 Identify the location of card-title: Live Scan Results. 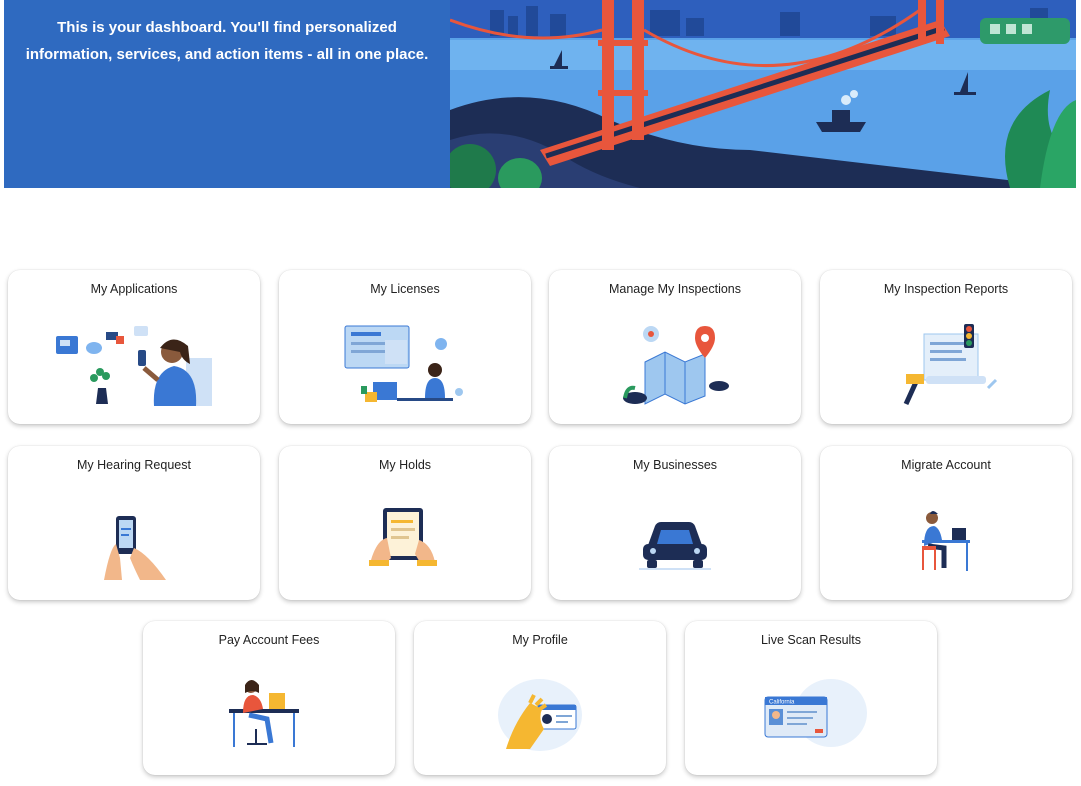
(811, 640).